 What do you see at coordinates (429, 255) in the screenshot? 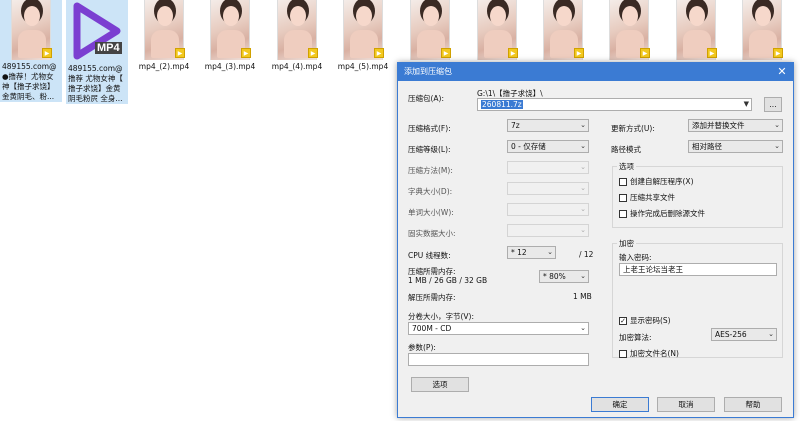
I see `cpu-label: CPU 线程数:` at bounding box center [429, 255].